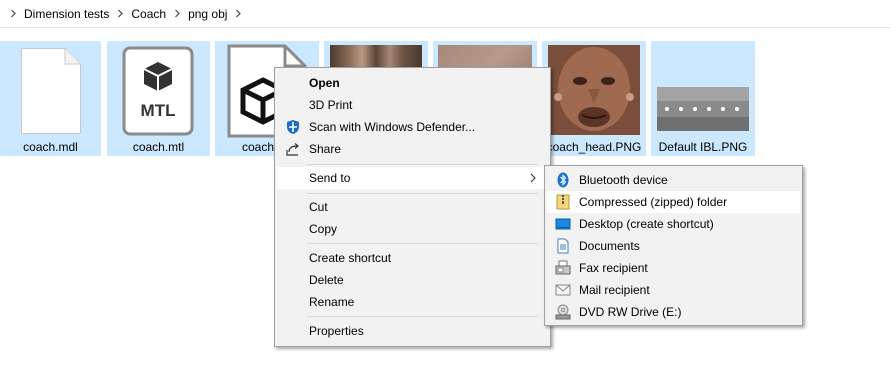 This screenshot has height=377, width=890. I want to click on menu-item-label: 3D Print, so click(331, 105).